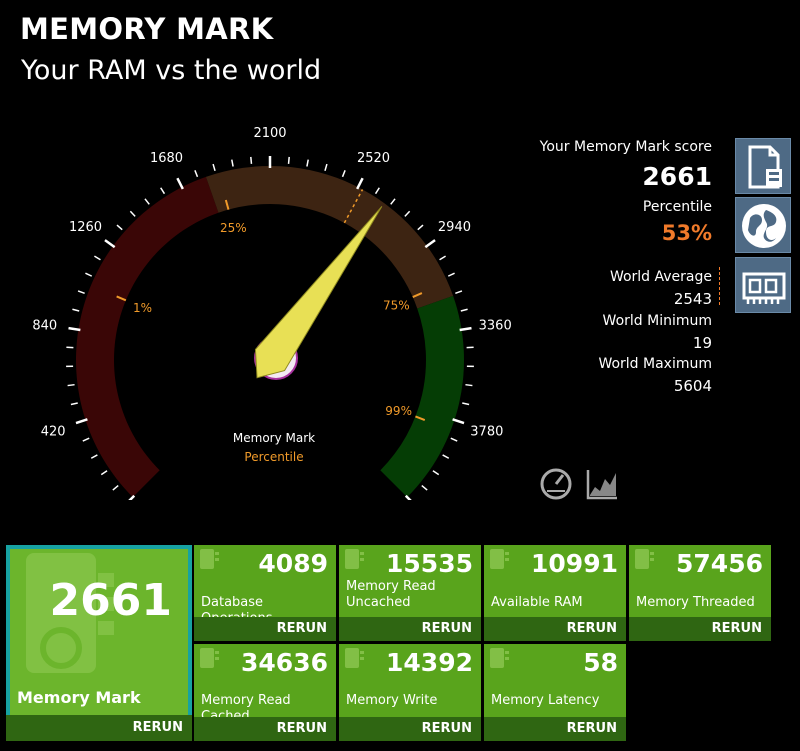 The height and width of the screenshot is (751, 800). Describe the element at coordinates (85, 227) in the screenshot. I see `gauge-tick-label: 1260` at that location.